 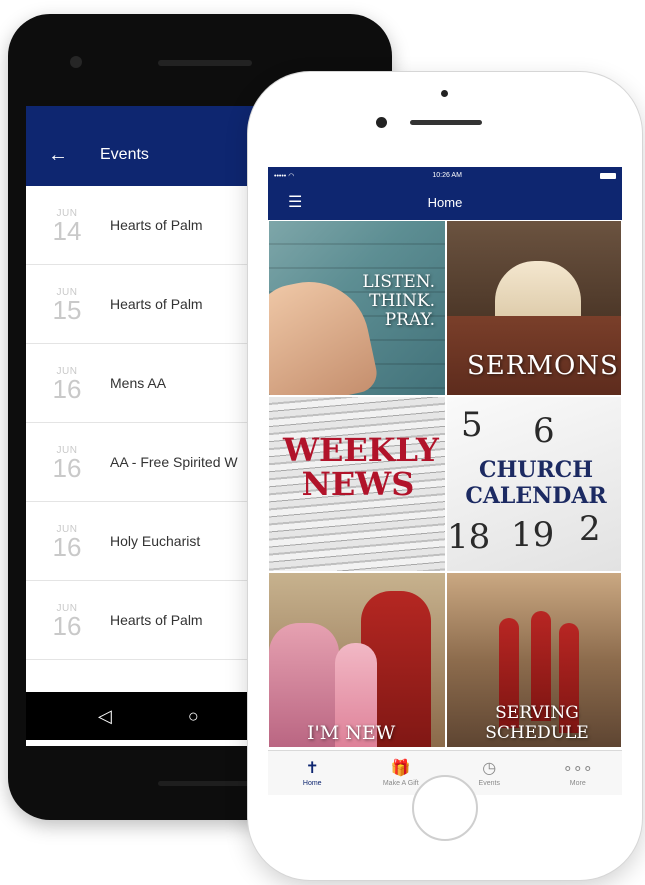 I want to click on event-date: JUN 15, so click(x=67, y=306).